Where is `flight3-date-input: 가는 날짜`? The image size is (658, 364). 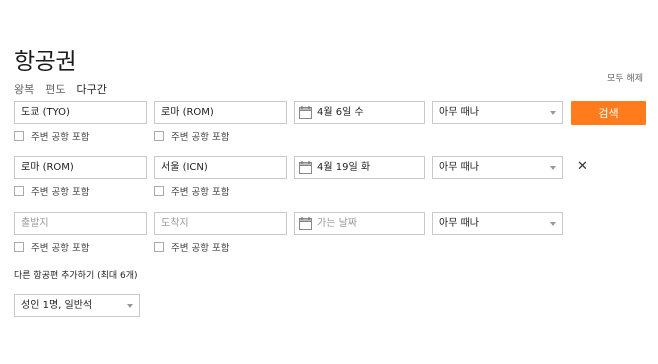
flight3-date-input: 가는 날짜 is located at coordinates (359, 223).